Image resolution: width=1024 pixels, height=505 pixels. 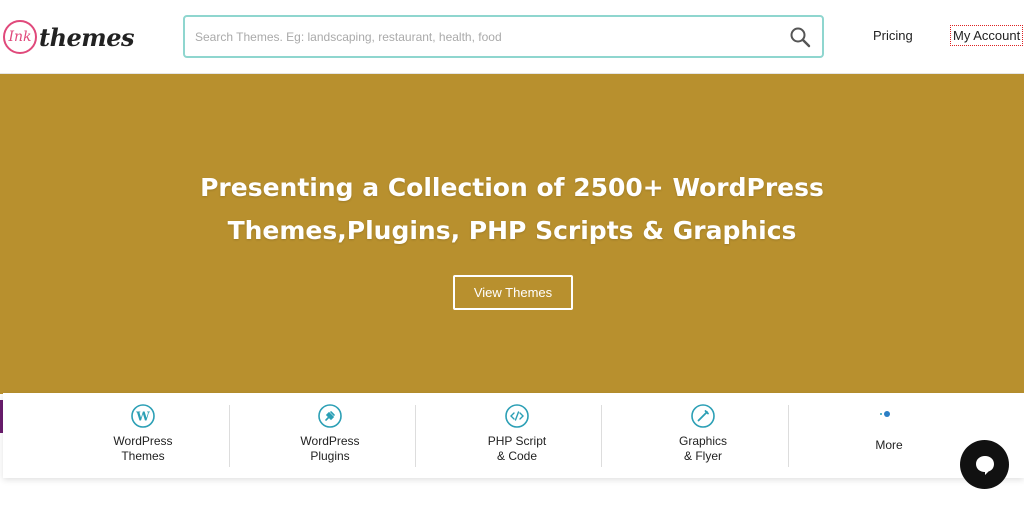 What do you see at coordinates (889, 435) in the screenshot?
I see `category-more: More` at bounding box center [889, 435].